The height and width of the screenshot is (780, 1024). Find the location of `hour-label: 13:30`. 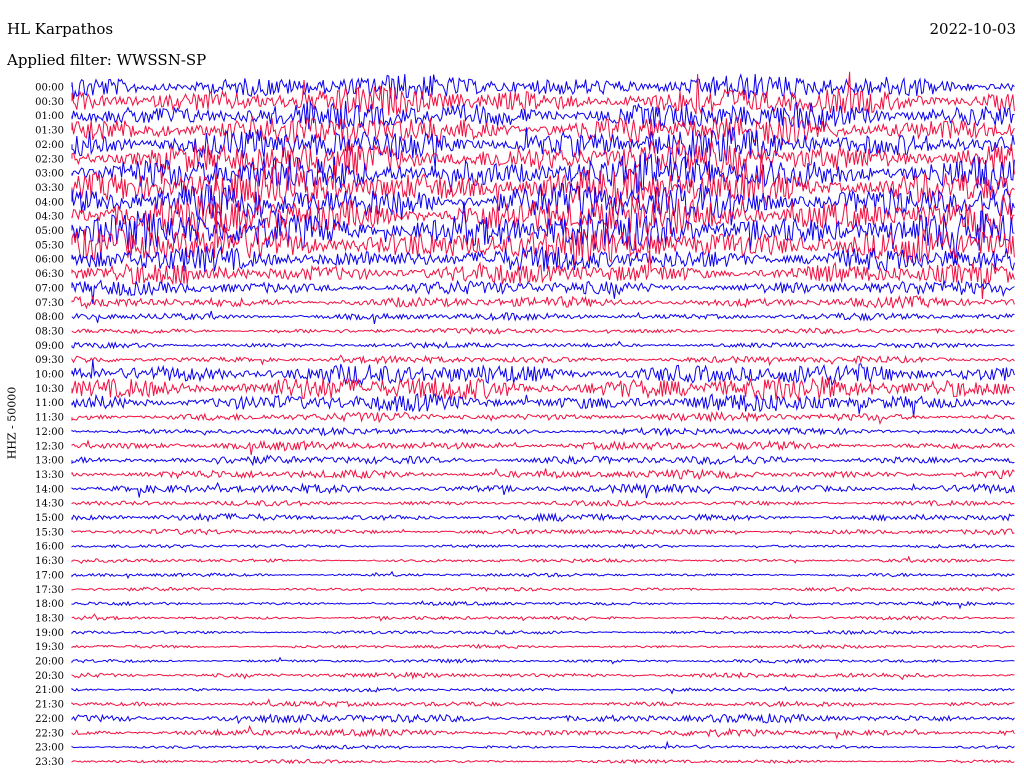

hour-label: 13:30 is located at coordinates (49, 475).